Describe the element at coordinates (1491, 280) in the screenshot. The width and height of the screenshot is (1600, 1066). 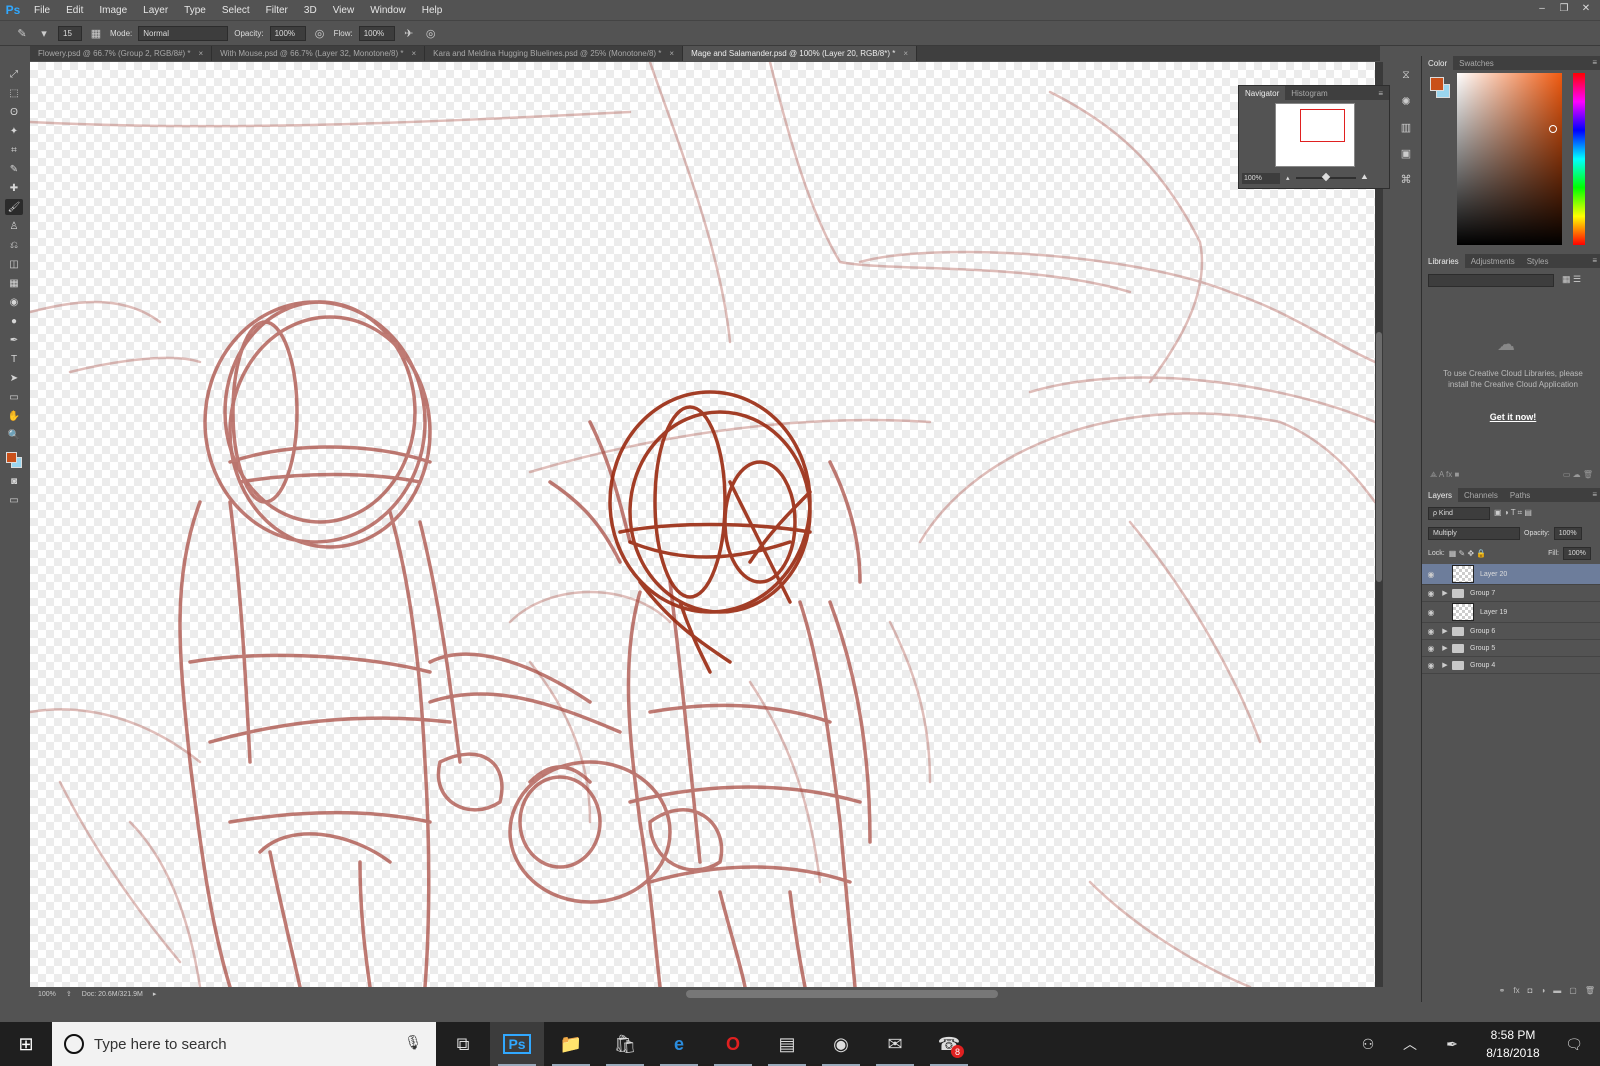
I see `library-select` at that location.